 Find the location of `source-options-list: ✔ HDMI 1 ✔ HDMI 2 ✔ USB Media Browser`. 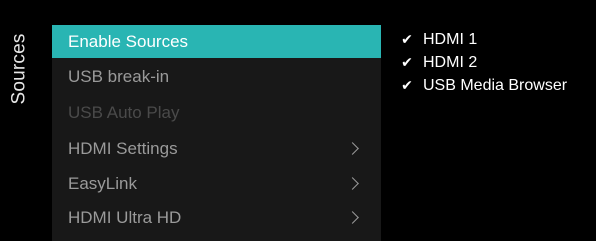

source-options-list: ✔ HDMI 1 ✔ HDMI 2 ✔ USB Media Browser is located at coordinates (495, 62).